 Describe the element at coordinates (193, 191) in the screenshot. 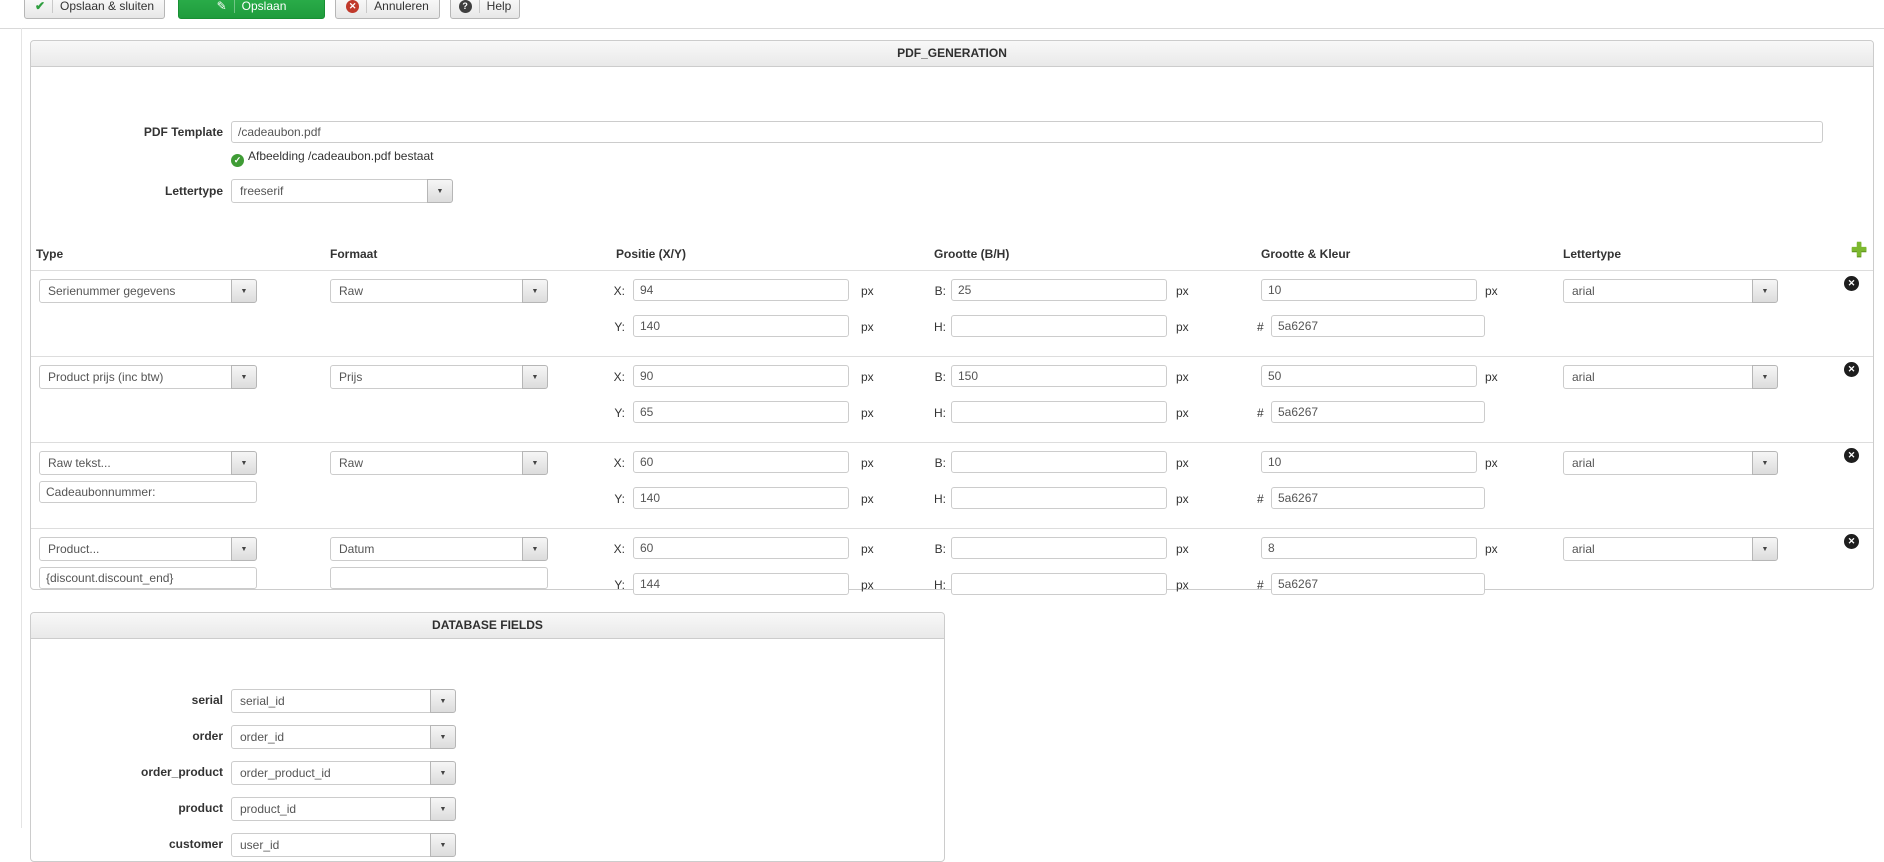

I see `lettertype-label: Lettertype` at that location.